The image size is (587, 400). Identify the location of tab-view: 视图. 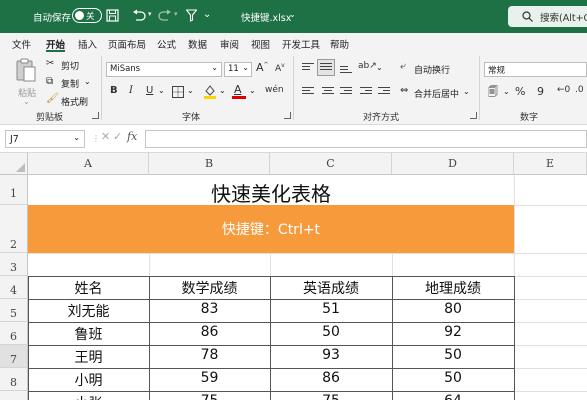
(260, 44).